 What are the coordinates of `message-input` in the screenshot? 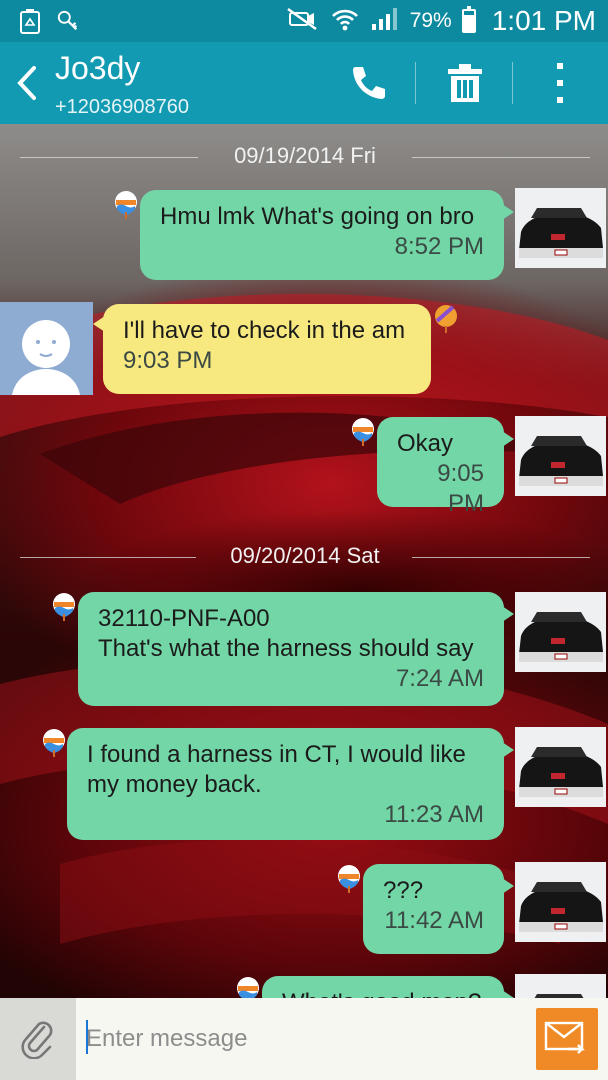 It's located at (301, 1039).